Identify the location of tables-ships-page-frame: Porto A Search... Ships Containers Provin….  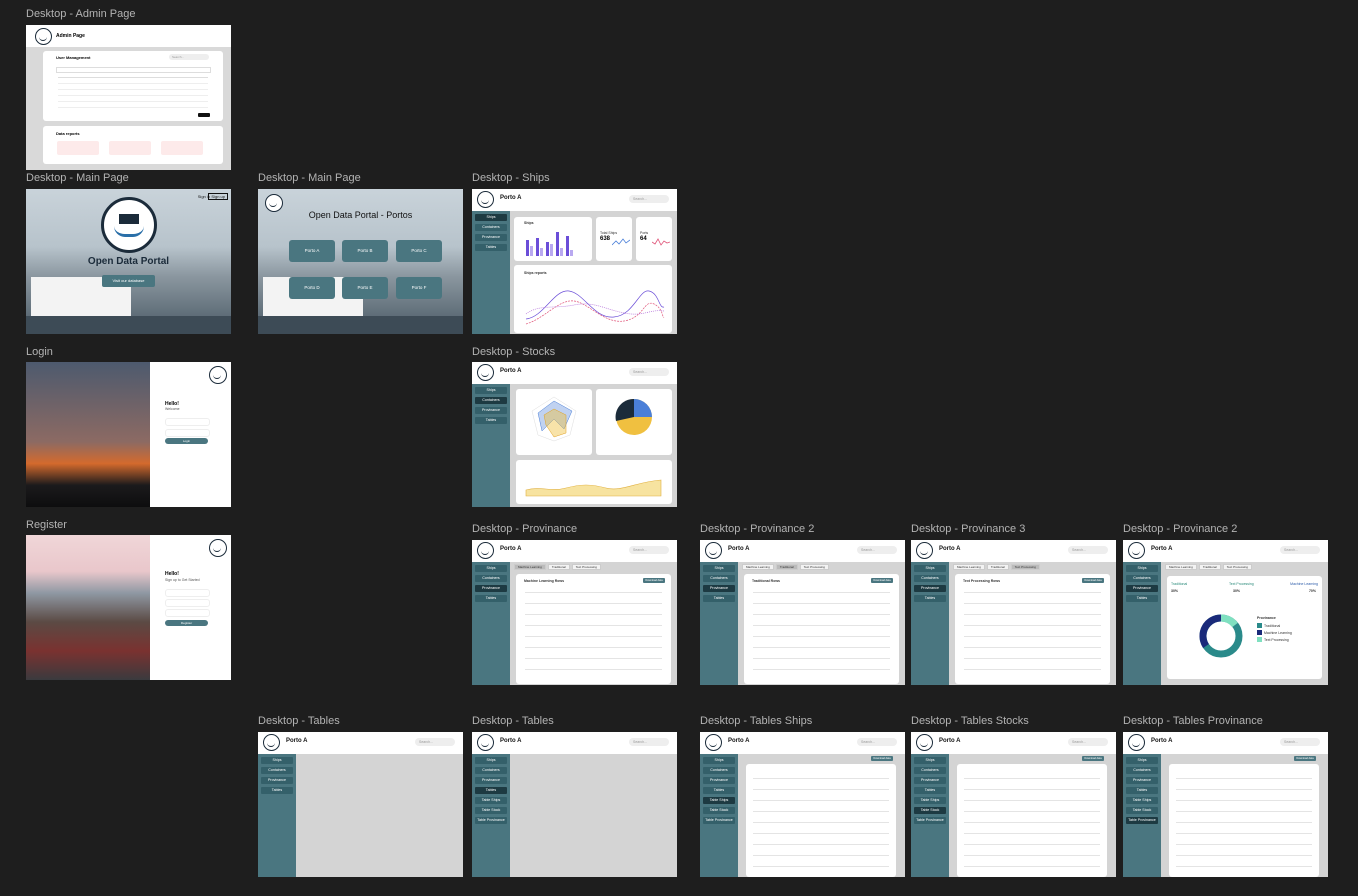
(802, 804).